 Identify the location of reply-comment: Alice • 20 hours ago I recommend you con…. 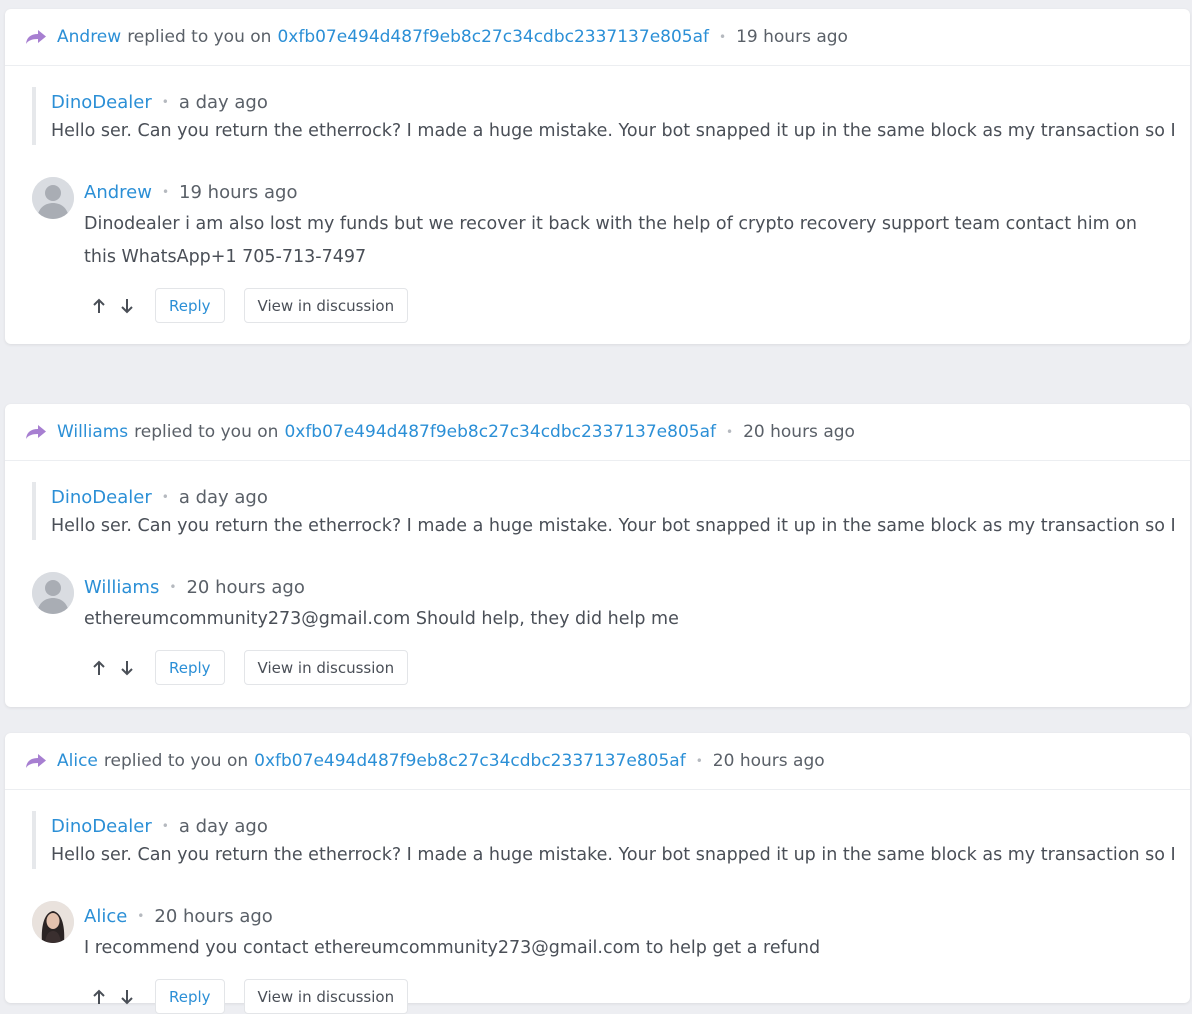
(596, 933).